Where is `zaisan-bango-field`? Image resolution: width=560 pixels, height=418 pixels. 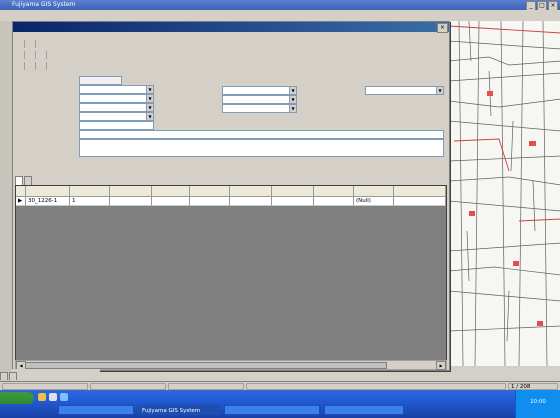 zaisan-bango-field is located at coordinates (100, 80).